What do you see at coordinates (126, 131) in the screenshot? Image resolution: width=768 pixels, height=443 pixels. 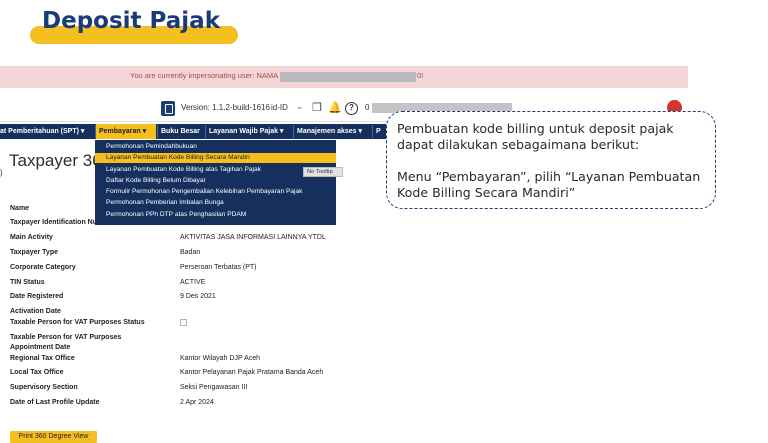 I see `nav-pembayaran: Pembayaran ▾` at bounding box center [126, 131].